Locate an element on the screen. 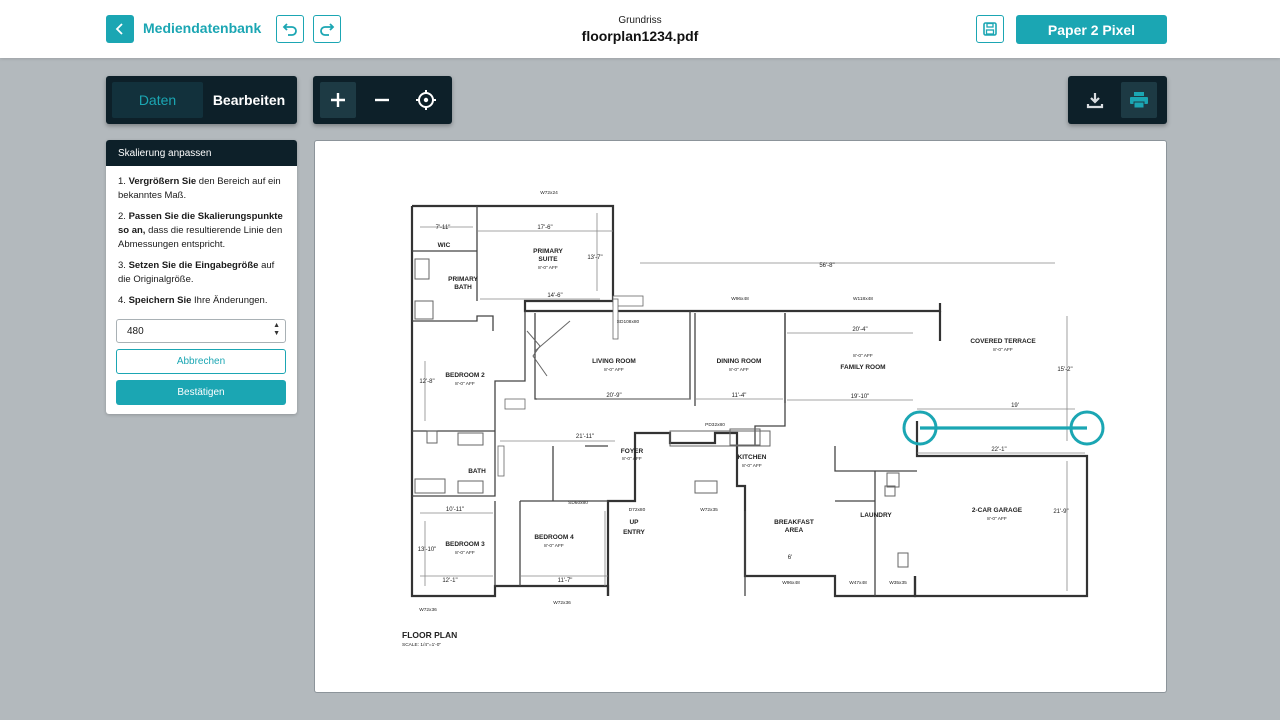 The image size is (1280, 720). window-label: W35x35 is located at coordinates (898, 583).